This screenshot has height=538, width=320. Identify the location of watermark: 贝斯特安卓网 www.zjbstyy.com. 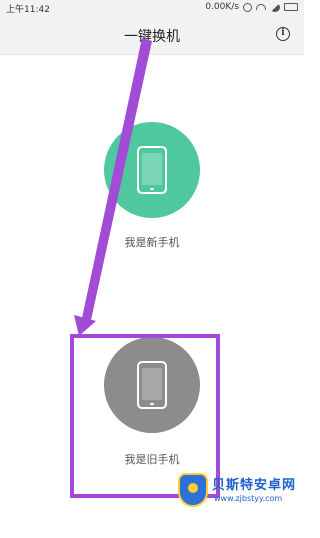
(240, 493).